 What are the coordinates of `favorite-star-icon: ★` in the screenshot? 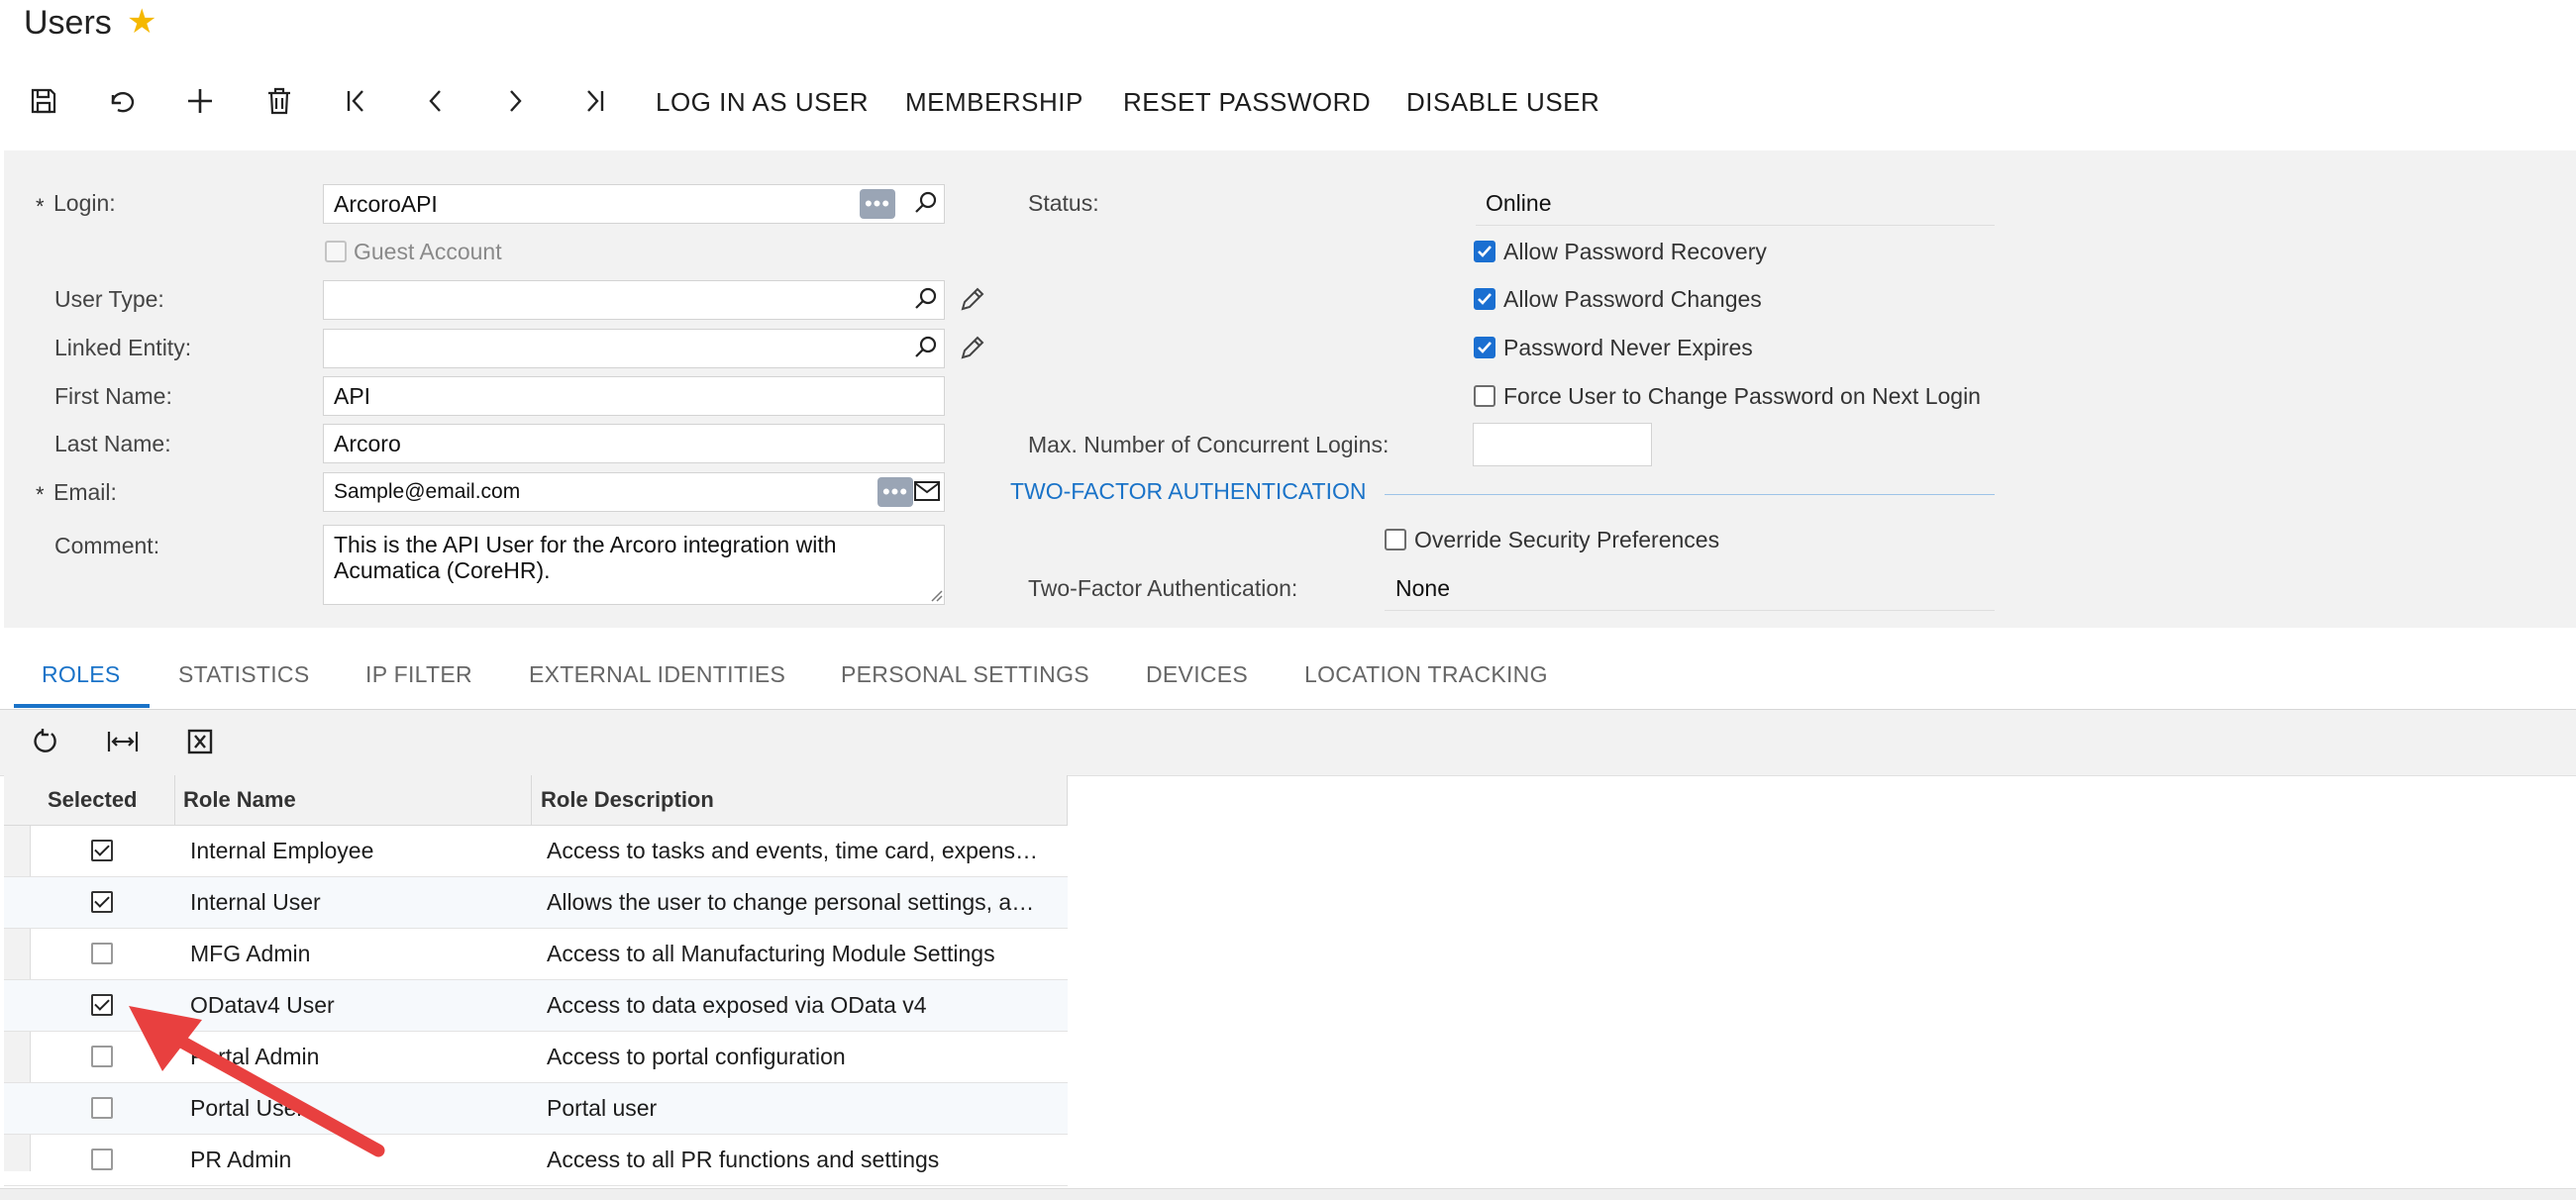 It's located at (143, 21).